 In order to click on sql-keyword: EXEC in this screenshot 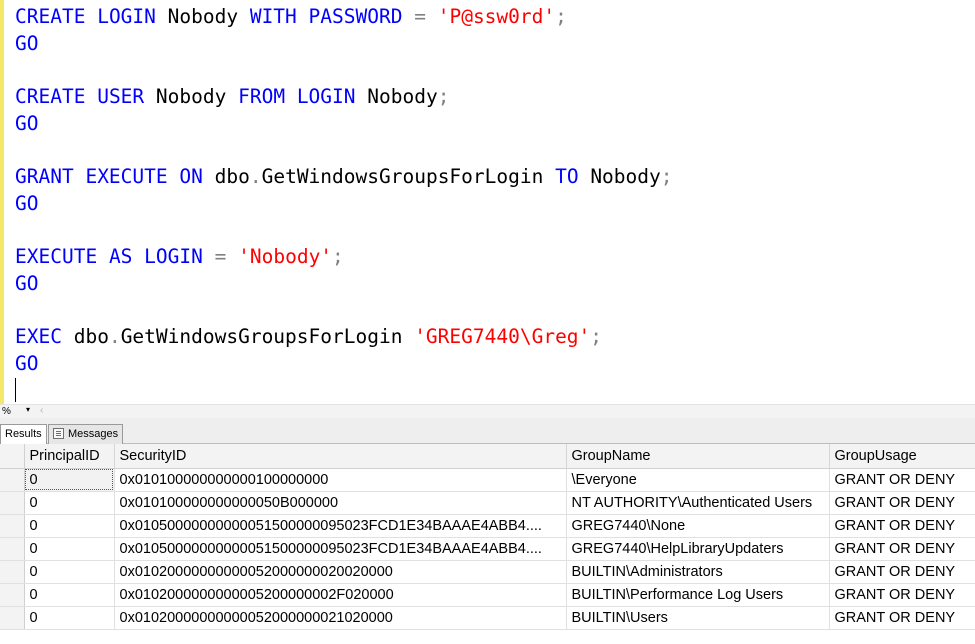, I will do `click(38, 337)`.